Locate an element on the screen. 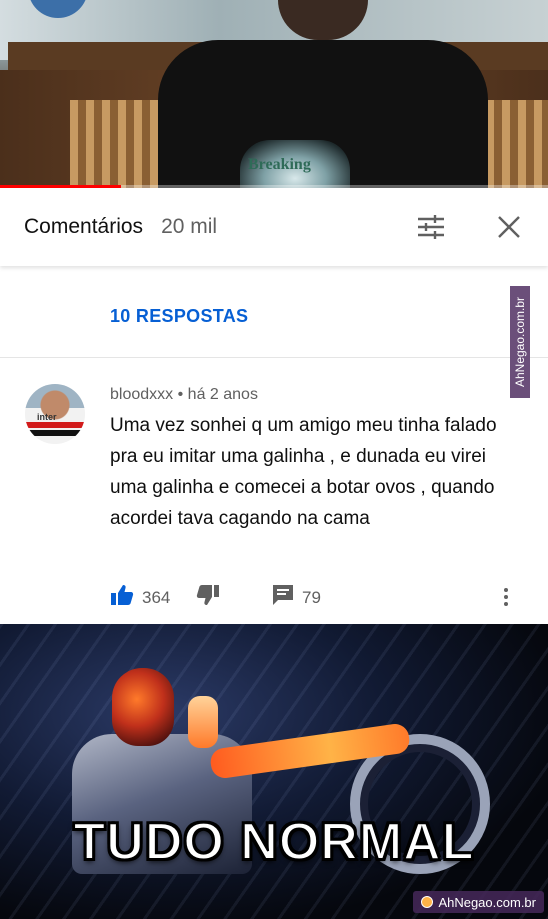 Image resolution: width=548 pixels, height=919 pixels. driver-hand-sign is located at coordinates (203, 722).